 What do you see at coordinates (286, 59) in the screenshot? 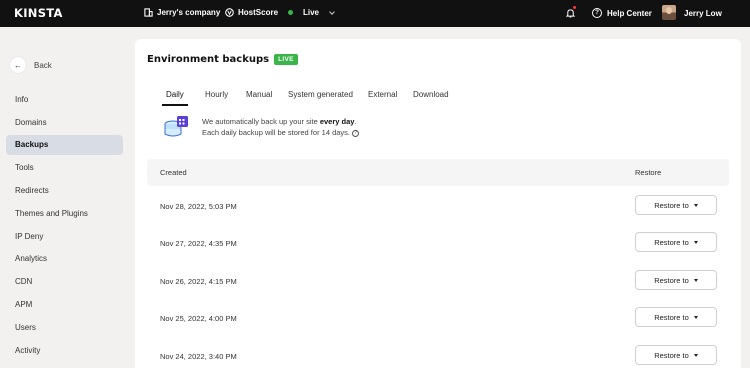
I see `live-badge: LIVE` at bounding box center [286, 59].